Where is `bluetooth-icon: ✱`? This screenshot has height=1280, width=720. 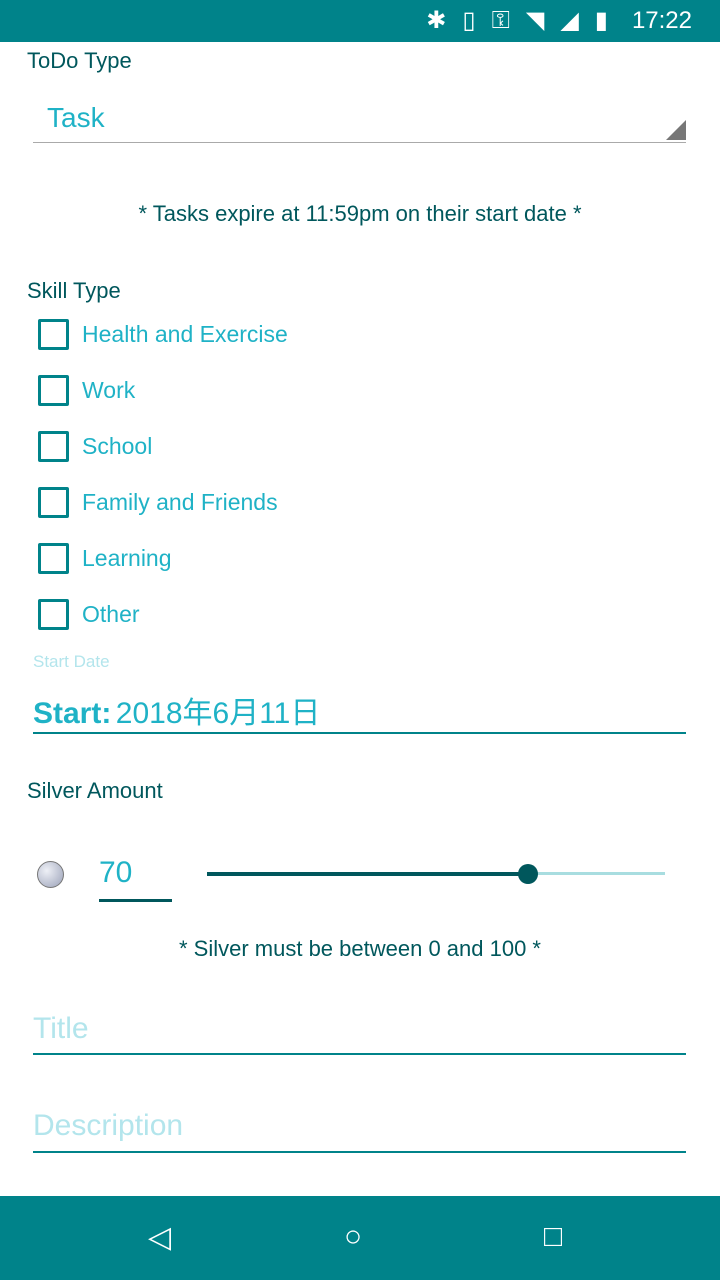
bluetooth-icon: ✱ is located at coordinates (436, 20).